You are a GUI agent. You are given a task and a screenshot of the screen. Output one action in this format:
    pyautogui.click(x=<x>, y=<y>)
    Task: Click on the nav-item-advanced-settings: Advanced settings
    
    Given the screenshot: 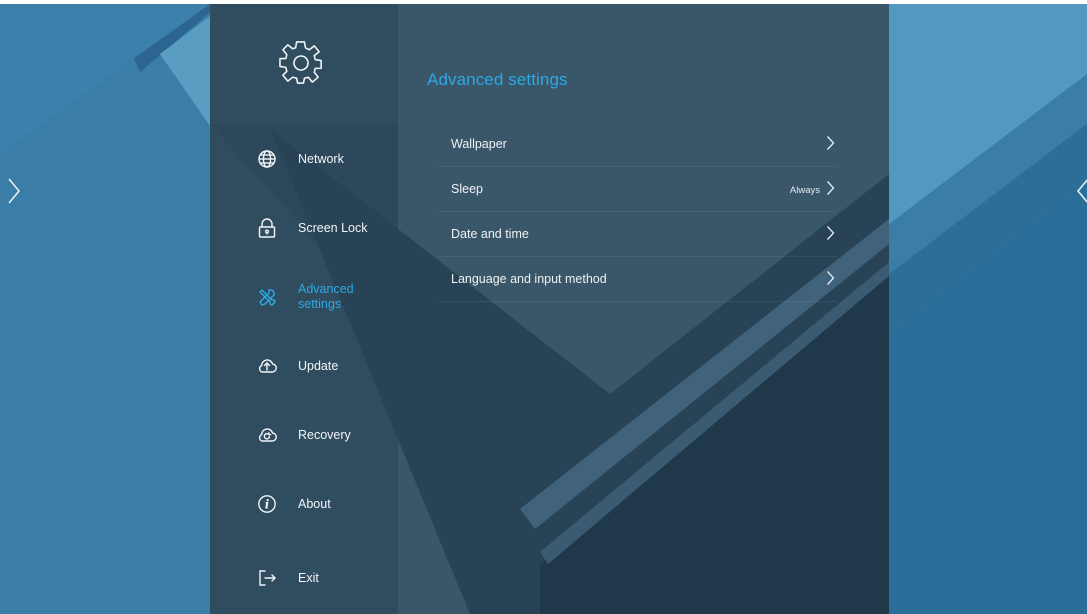 What is the action you would take?
    pyautogui.click(x=322, y=297)
    